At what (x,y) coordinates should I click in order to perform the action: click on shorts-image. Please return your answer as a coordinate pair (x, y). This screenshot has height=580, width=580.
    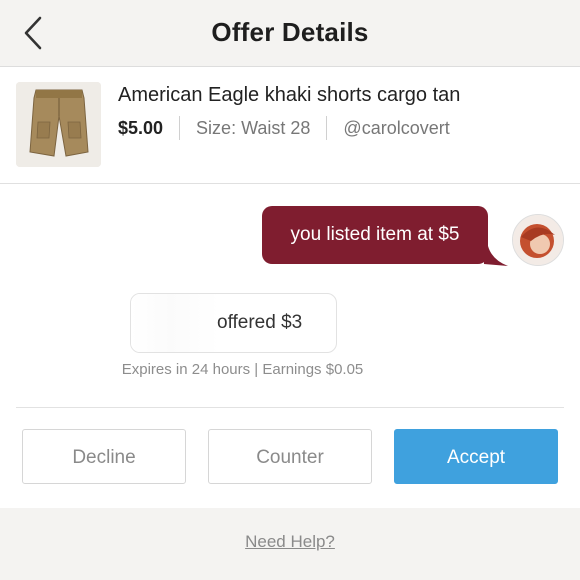
    Looking at the image, I should click on (58, 124).